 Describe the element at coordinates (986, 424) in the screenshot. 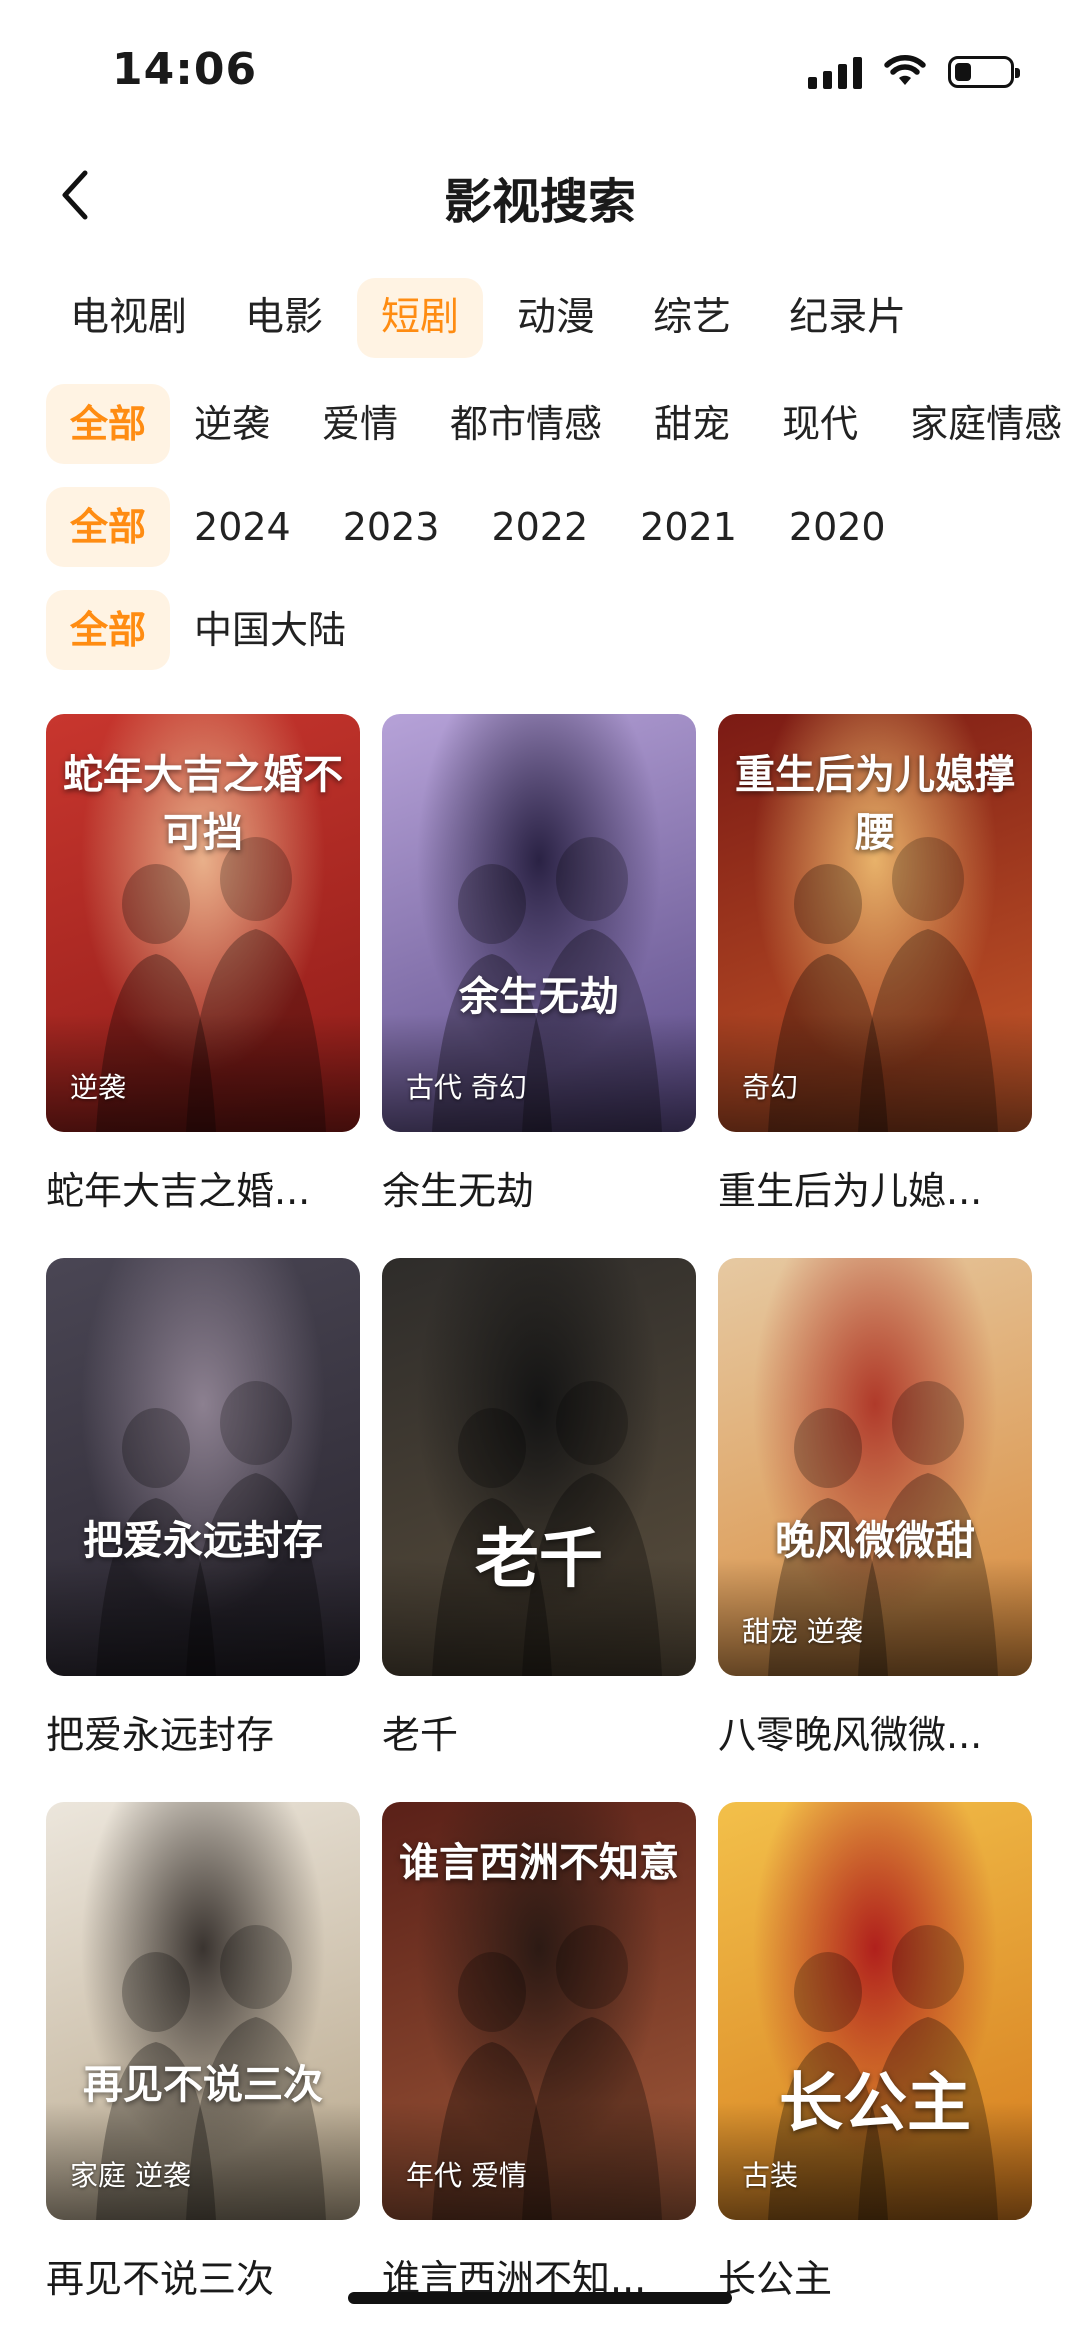

I see `genre-filter-chip: 家庭情感` at that location.